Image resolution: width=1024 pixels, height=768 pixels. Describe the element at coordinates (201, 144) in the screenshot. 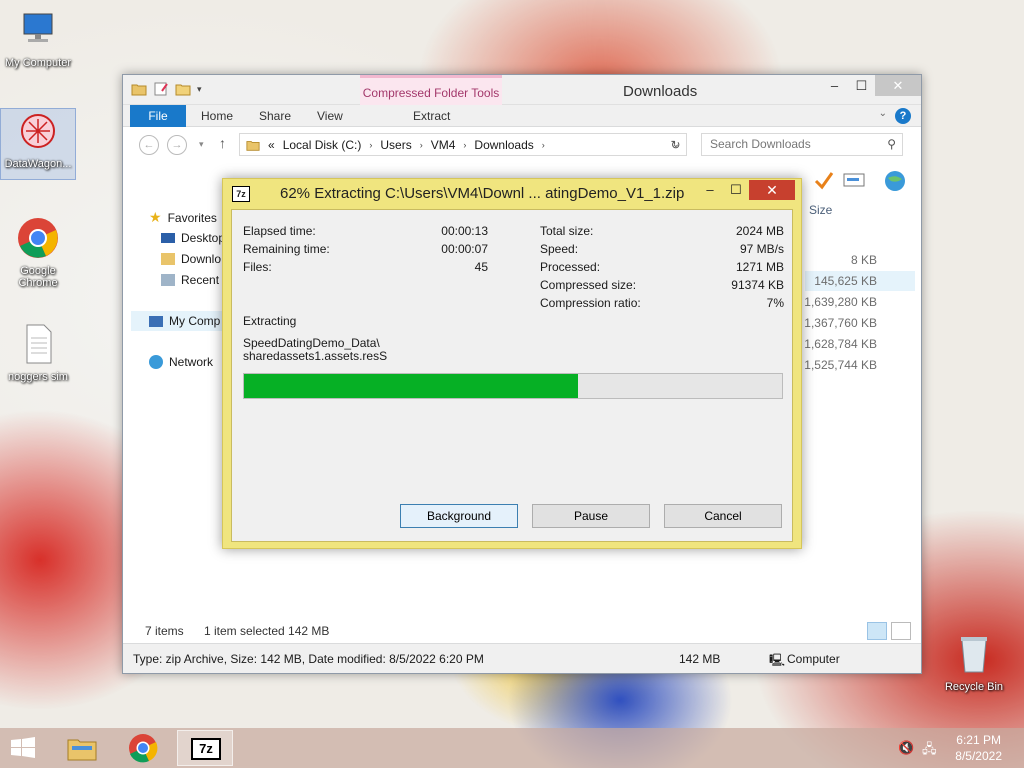

I see `recent-locations-icon: ▾` at that location.